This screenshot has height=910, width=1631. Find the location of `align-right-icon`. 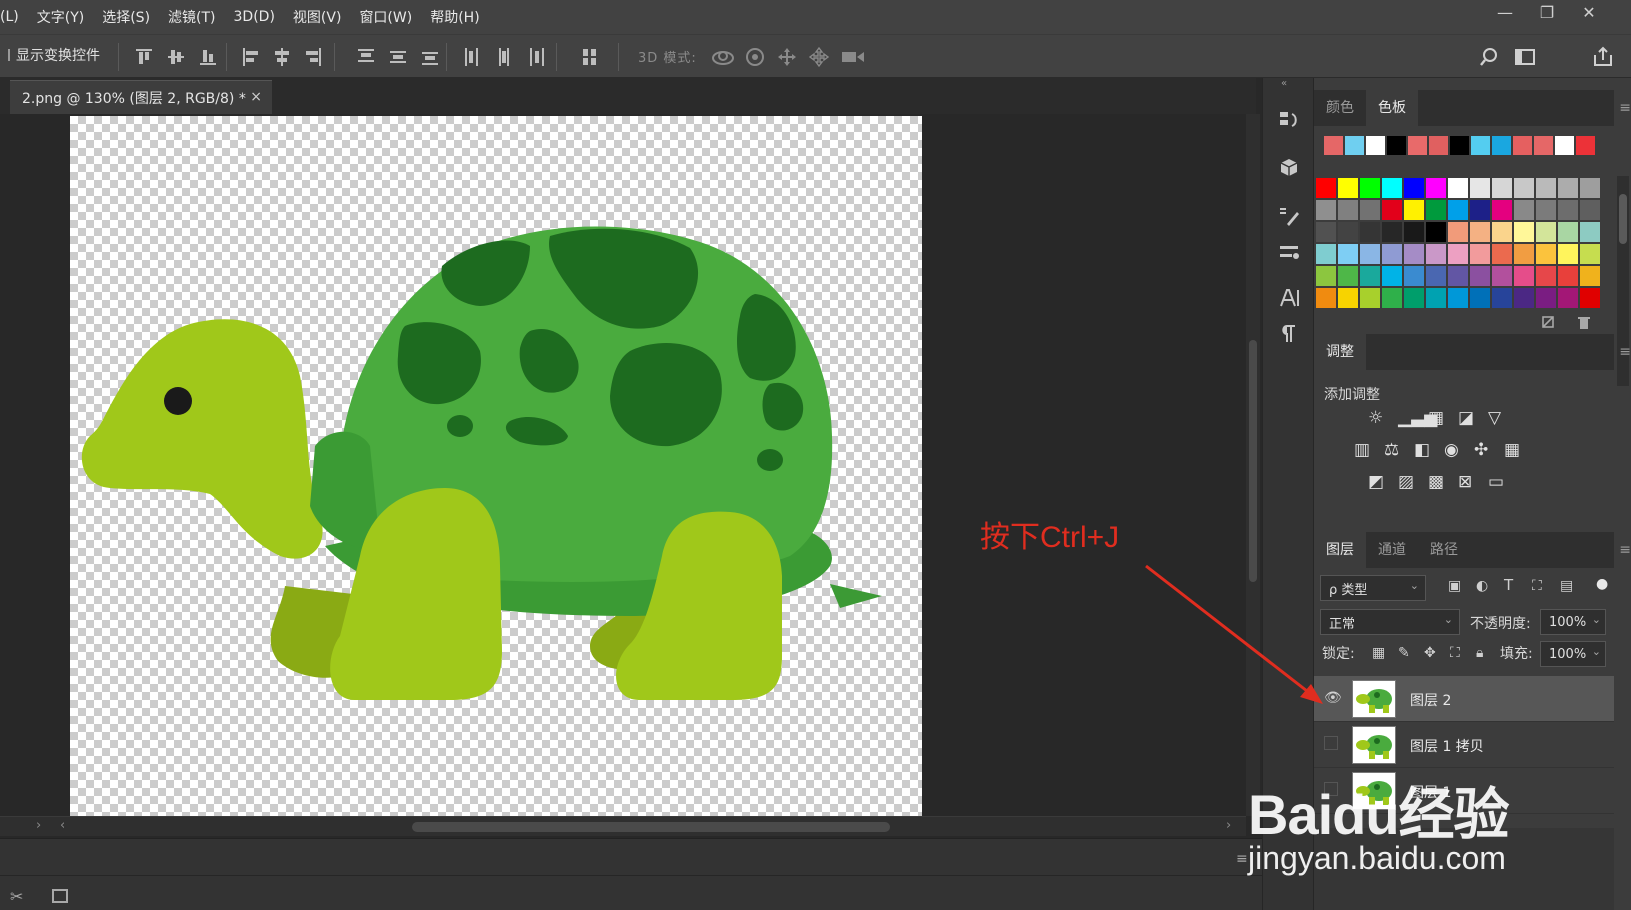

align-right-icon is located at coordinates (314, 57).